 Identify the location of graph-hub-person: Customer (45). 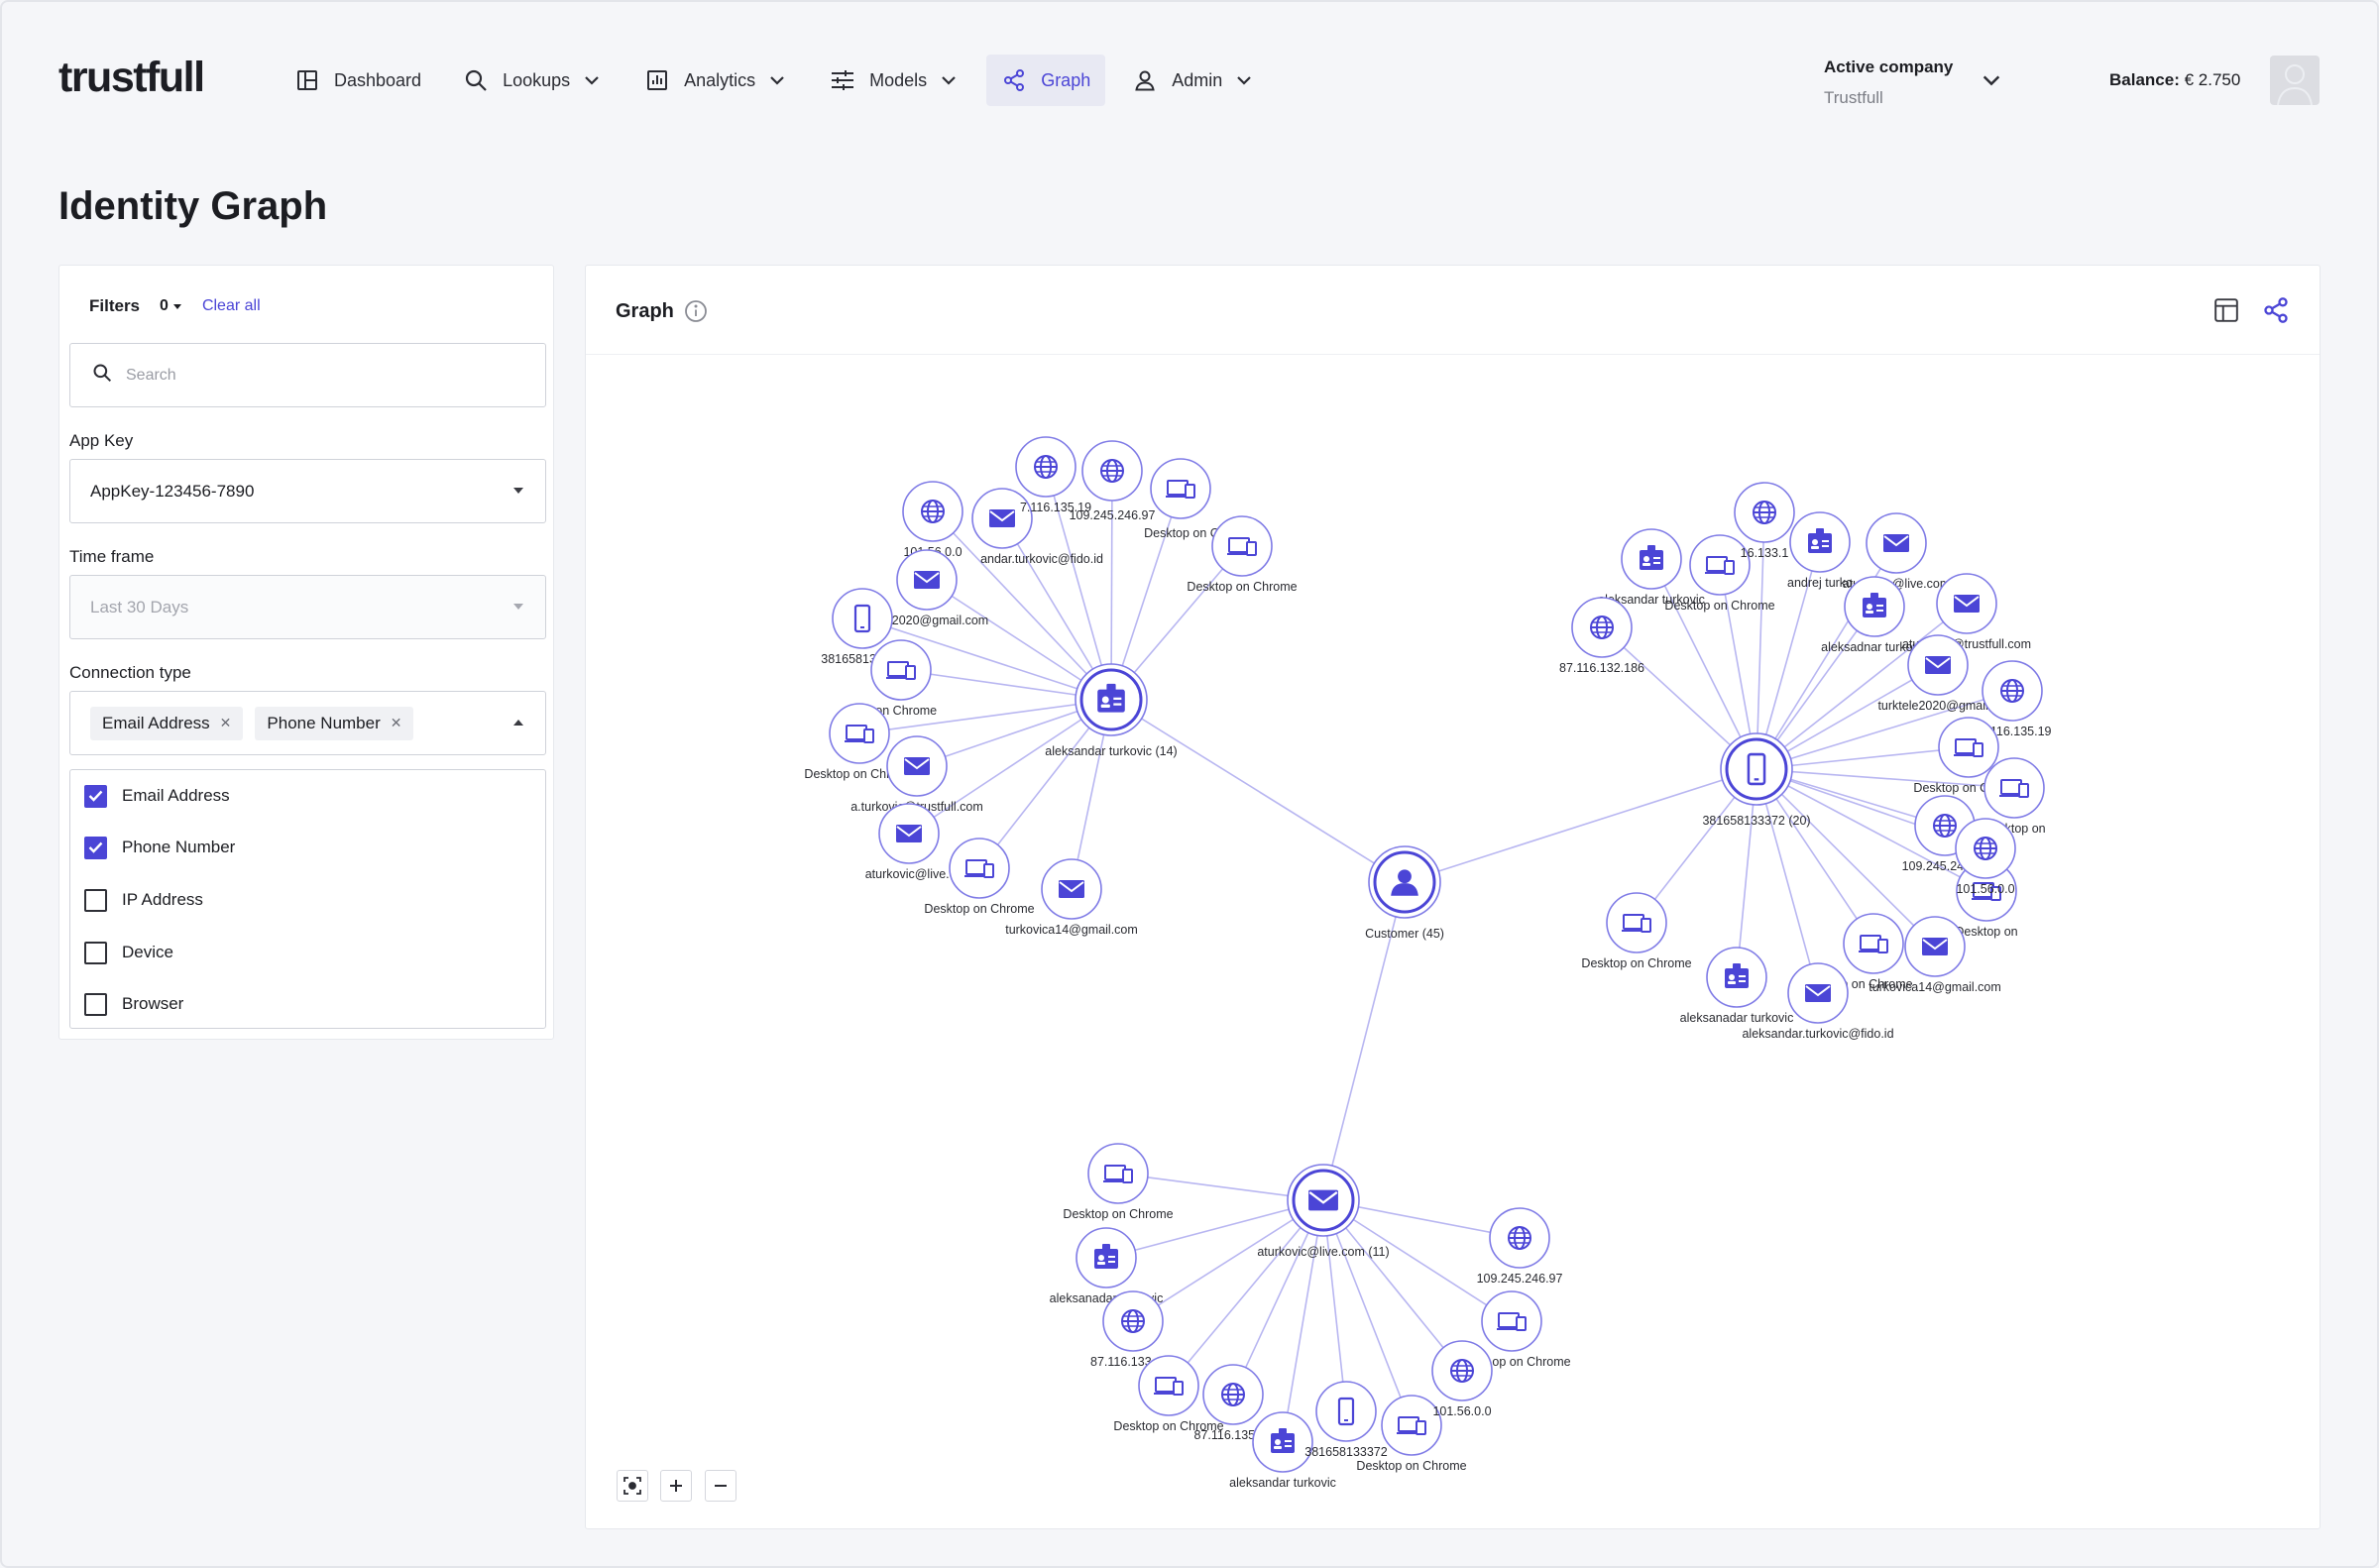
(1404, 893).